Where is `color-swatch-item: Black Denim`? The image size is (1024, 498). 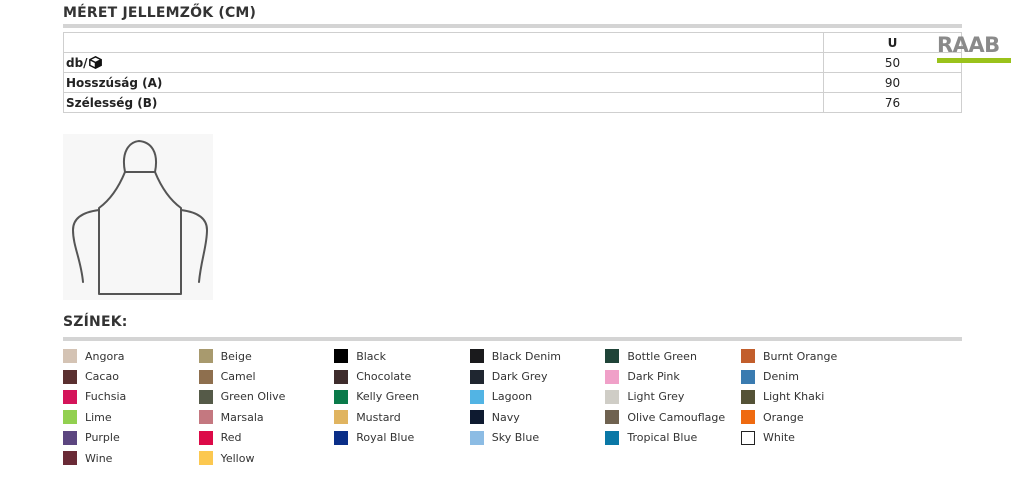 color-swatch-item: Black Denim is located at coordinates (537, 356).